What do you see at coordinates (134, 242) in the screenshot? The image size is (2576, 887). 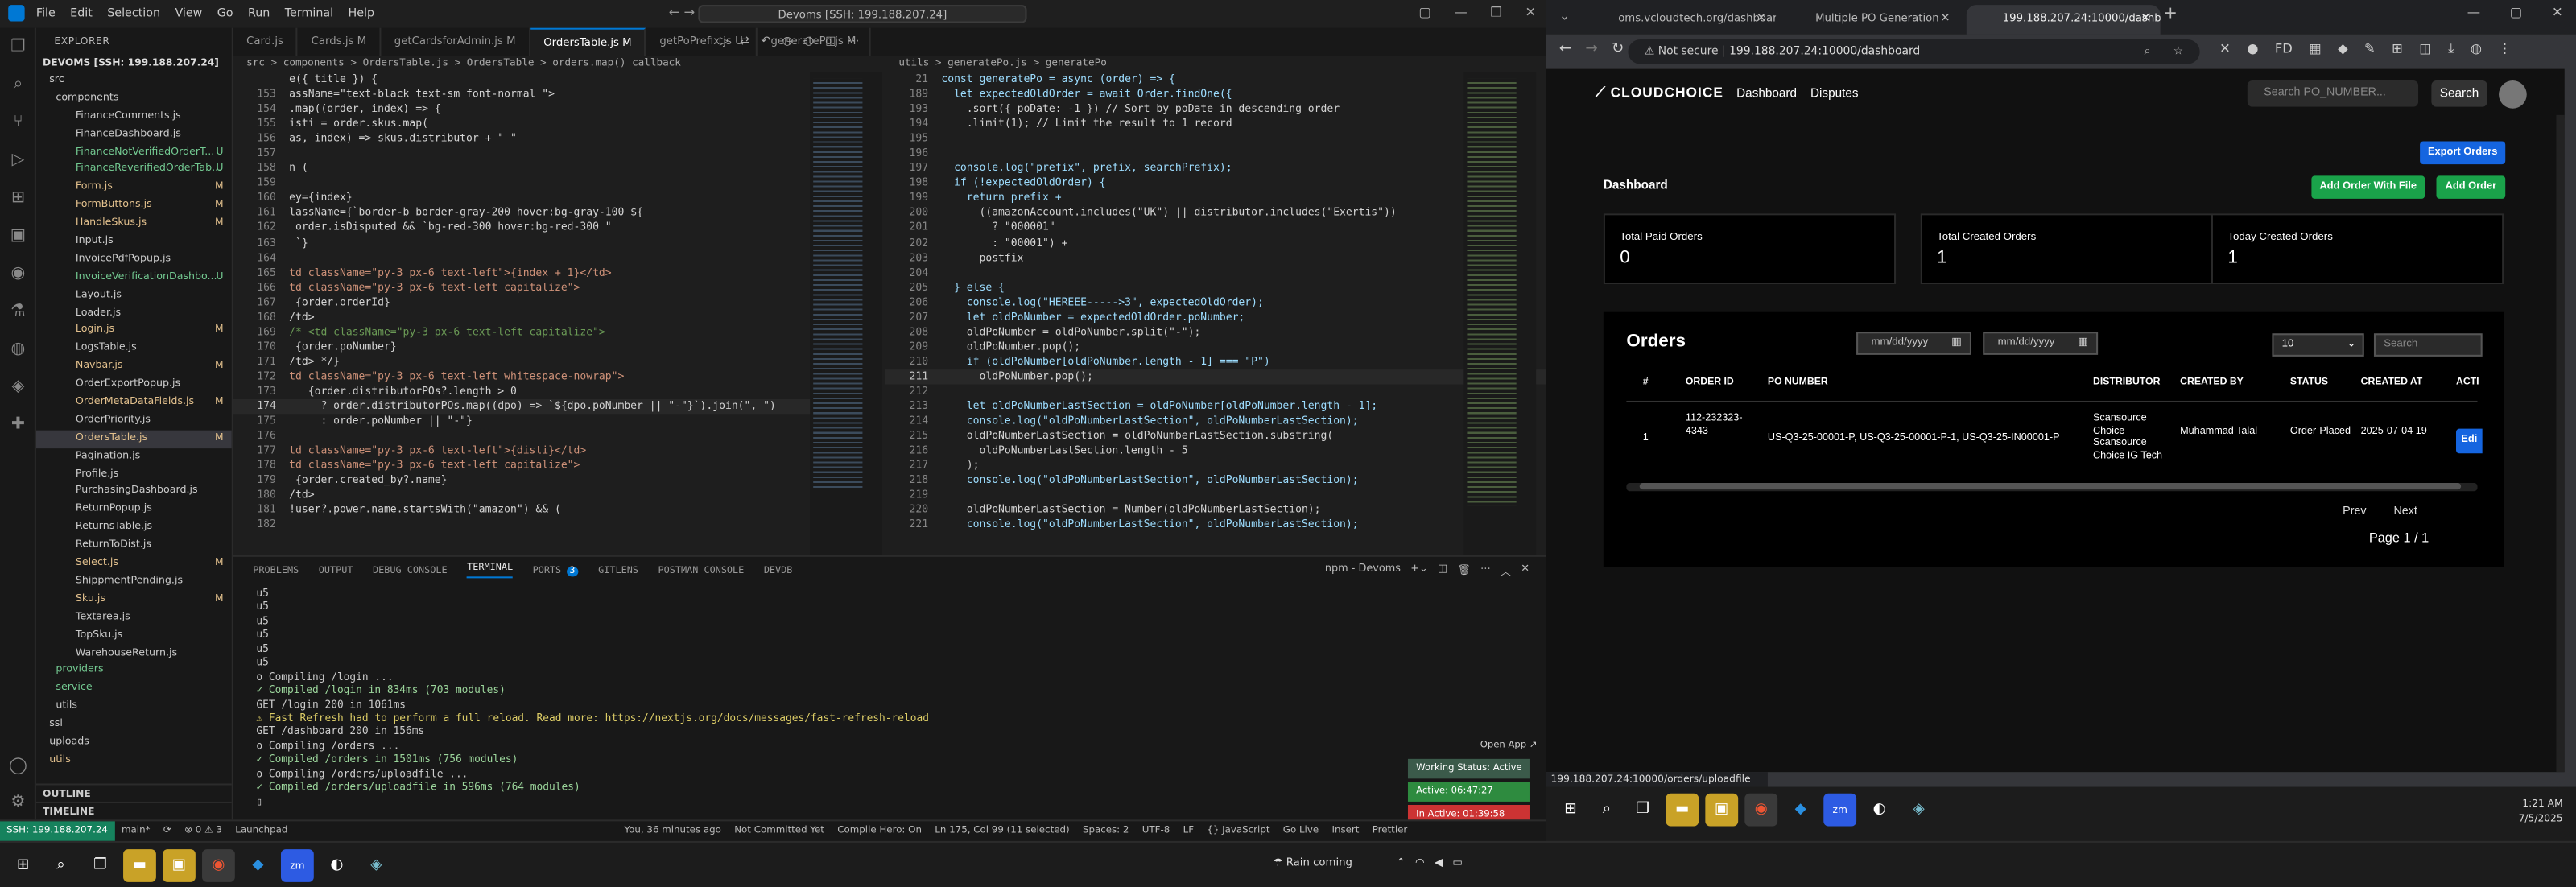 I see `tree-item: Input.js` at bounding box center [134, 242].